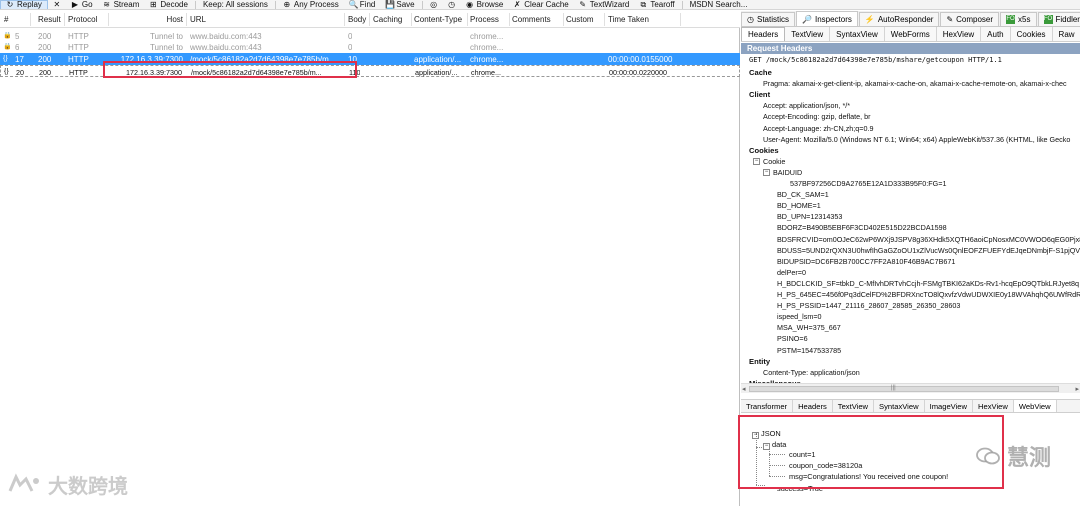  Describe the element at coordinates (803, 194) in the screenshot. I see `header-entry: BD_CK_SAM=1` at that location.